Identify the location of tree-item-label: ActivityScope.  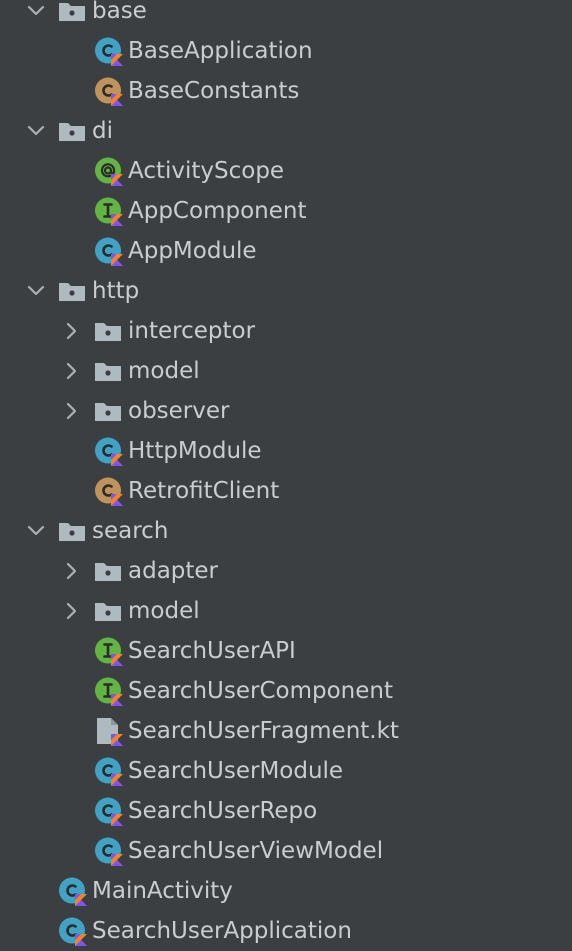
(206, 171).